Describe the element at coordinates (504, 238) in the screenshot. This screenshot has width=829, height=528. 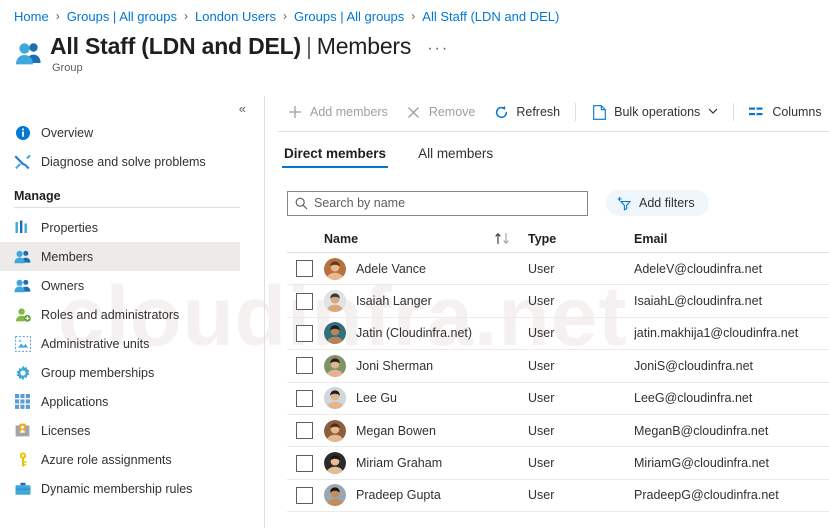
I see `sort-icon` at that location.